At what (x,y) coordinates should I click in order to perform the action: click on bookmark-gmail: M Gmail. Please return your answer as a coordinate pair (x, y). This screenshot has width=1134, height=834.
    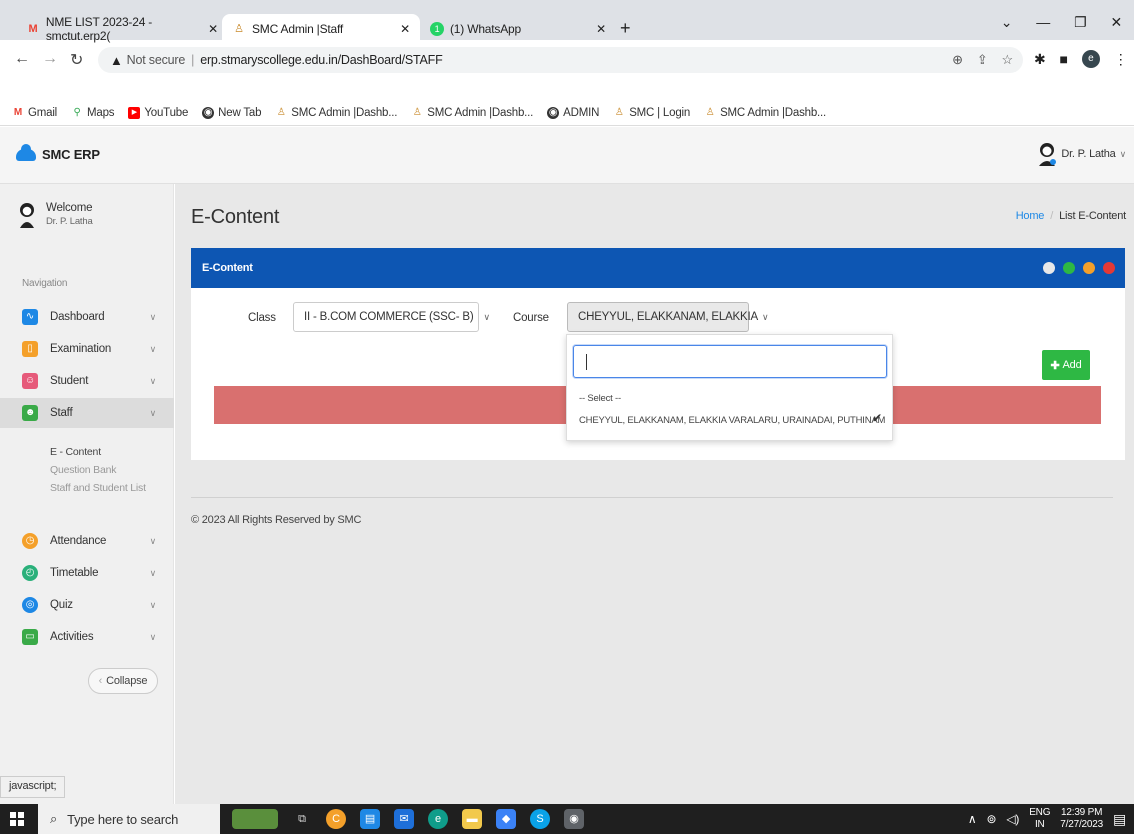
    Looking at the image, I should click on (34, 113).